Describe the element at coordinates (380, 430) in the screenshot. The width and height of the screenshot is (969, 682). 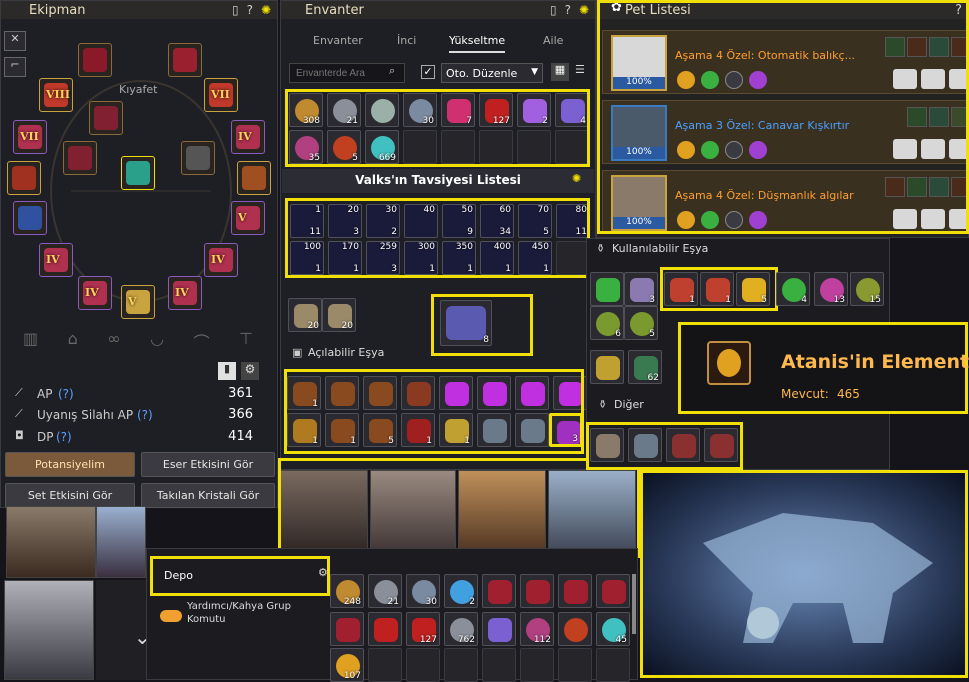
I see `openable-slot: 5` at that location.